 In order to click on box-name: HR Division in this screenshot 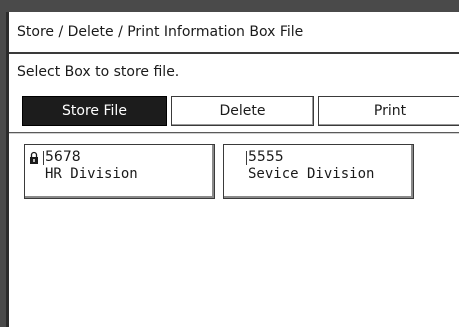, I will do `click(91, 174)`.